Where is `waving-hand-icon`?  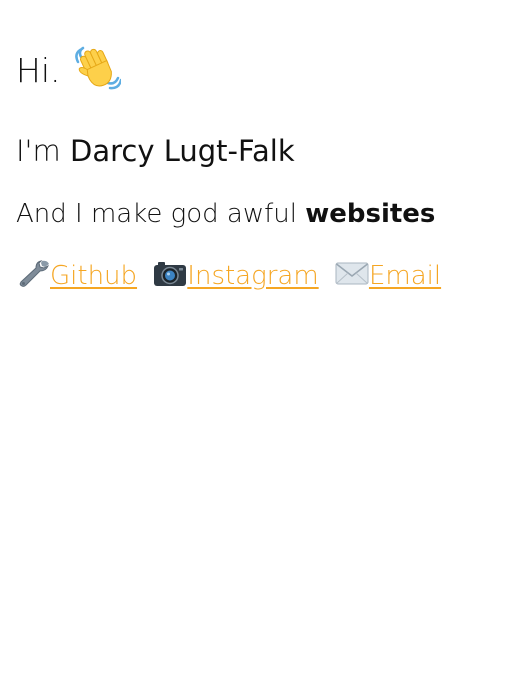 waving-hand-icon is located at coordinates (99, 68).